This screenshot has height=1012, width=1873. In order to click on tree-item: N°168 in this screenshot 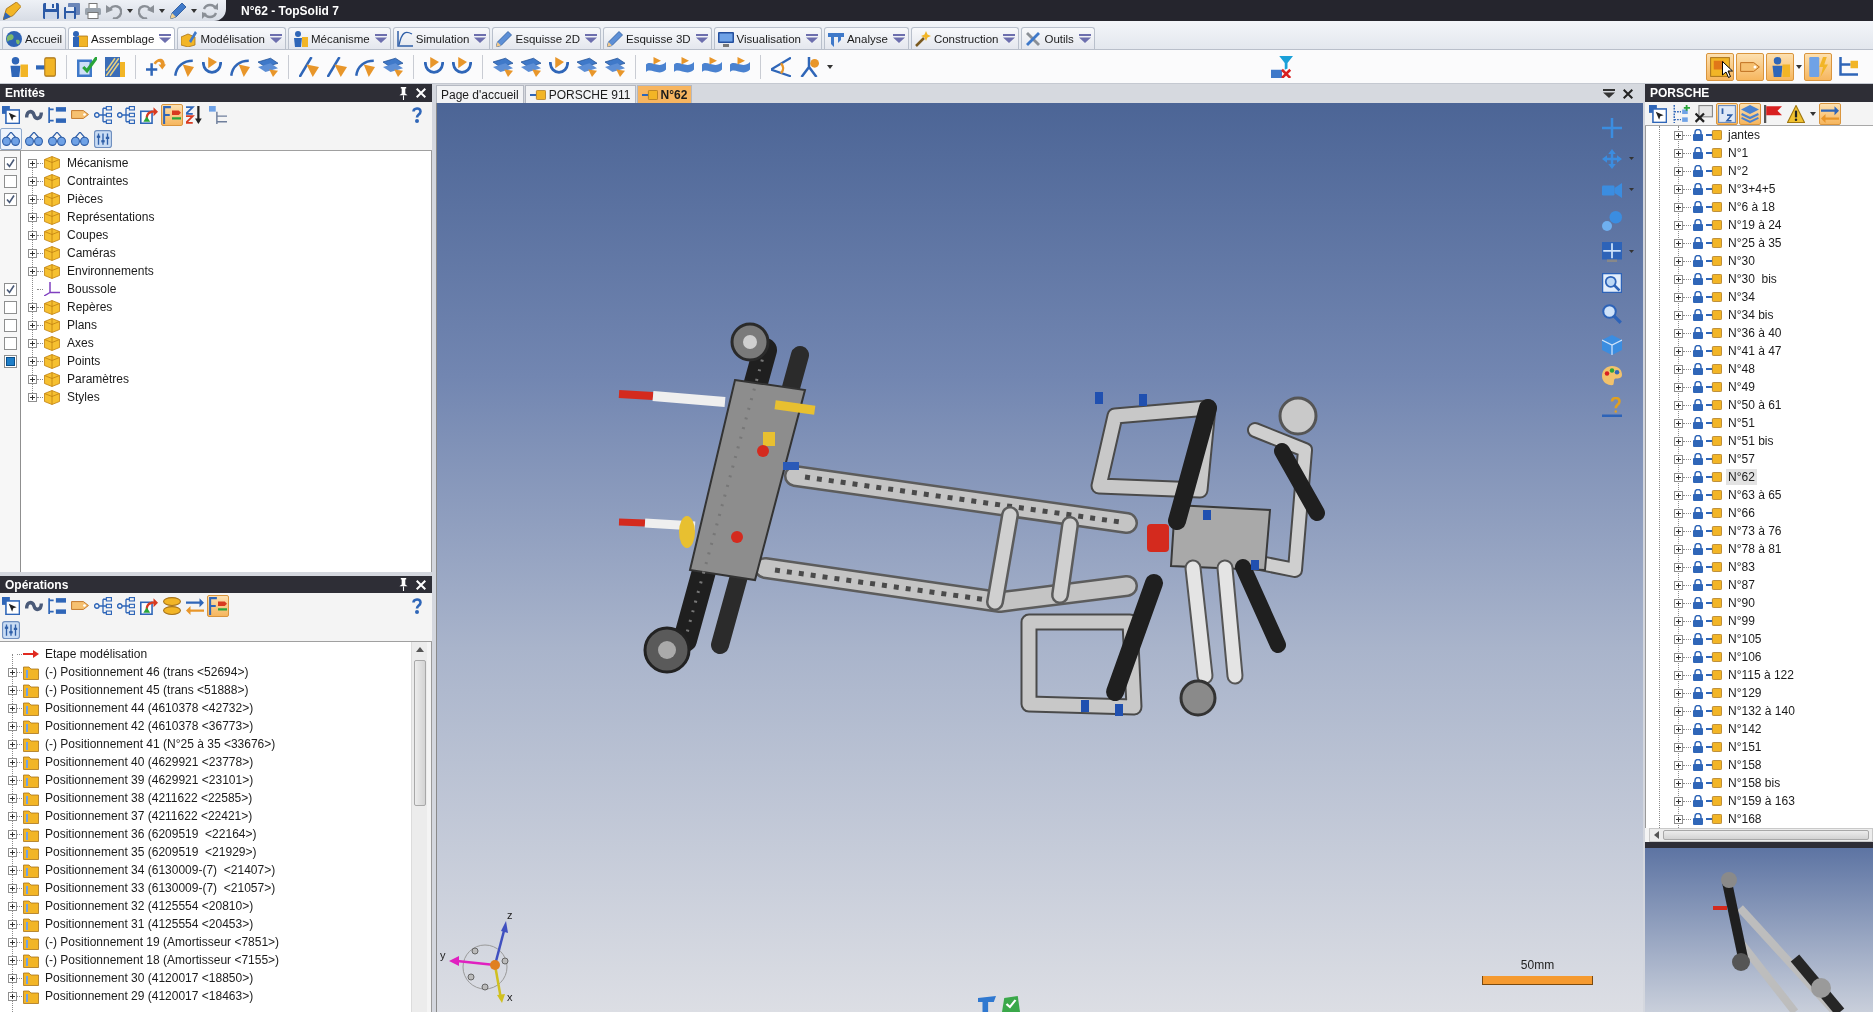, I will do `click(1745, 819)`.